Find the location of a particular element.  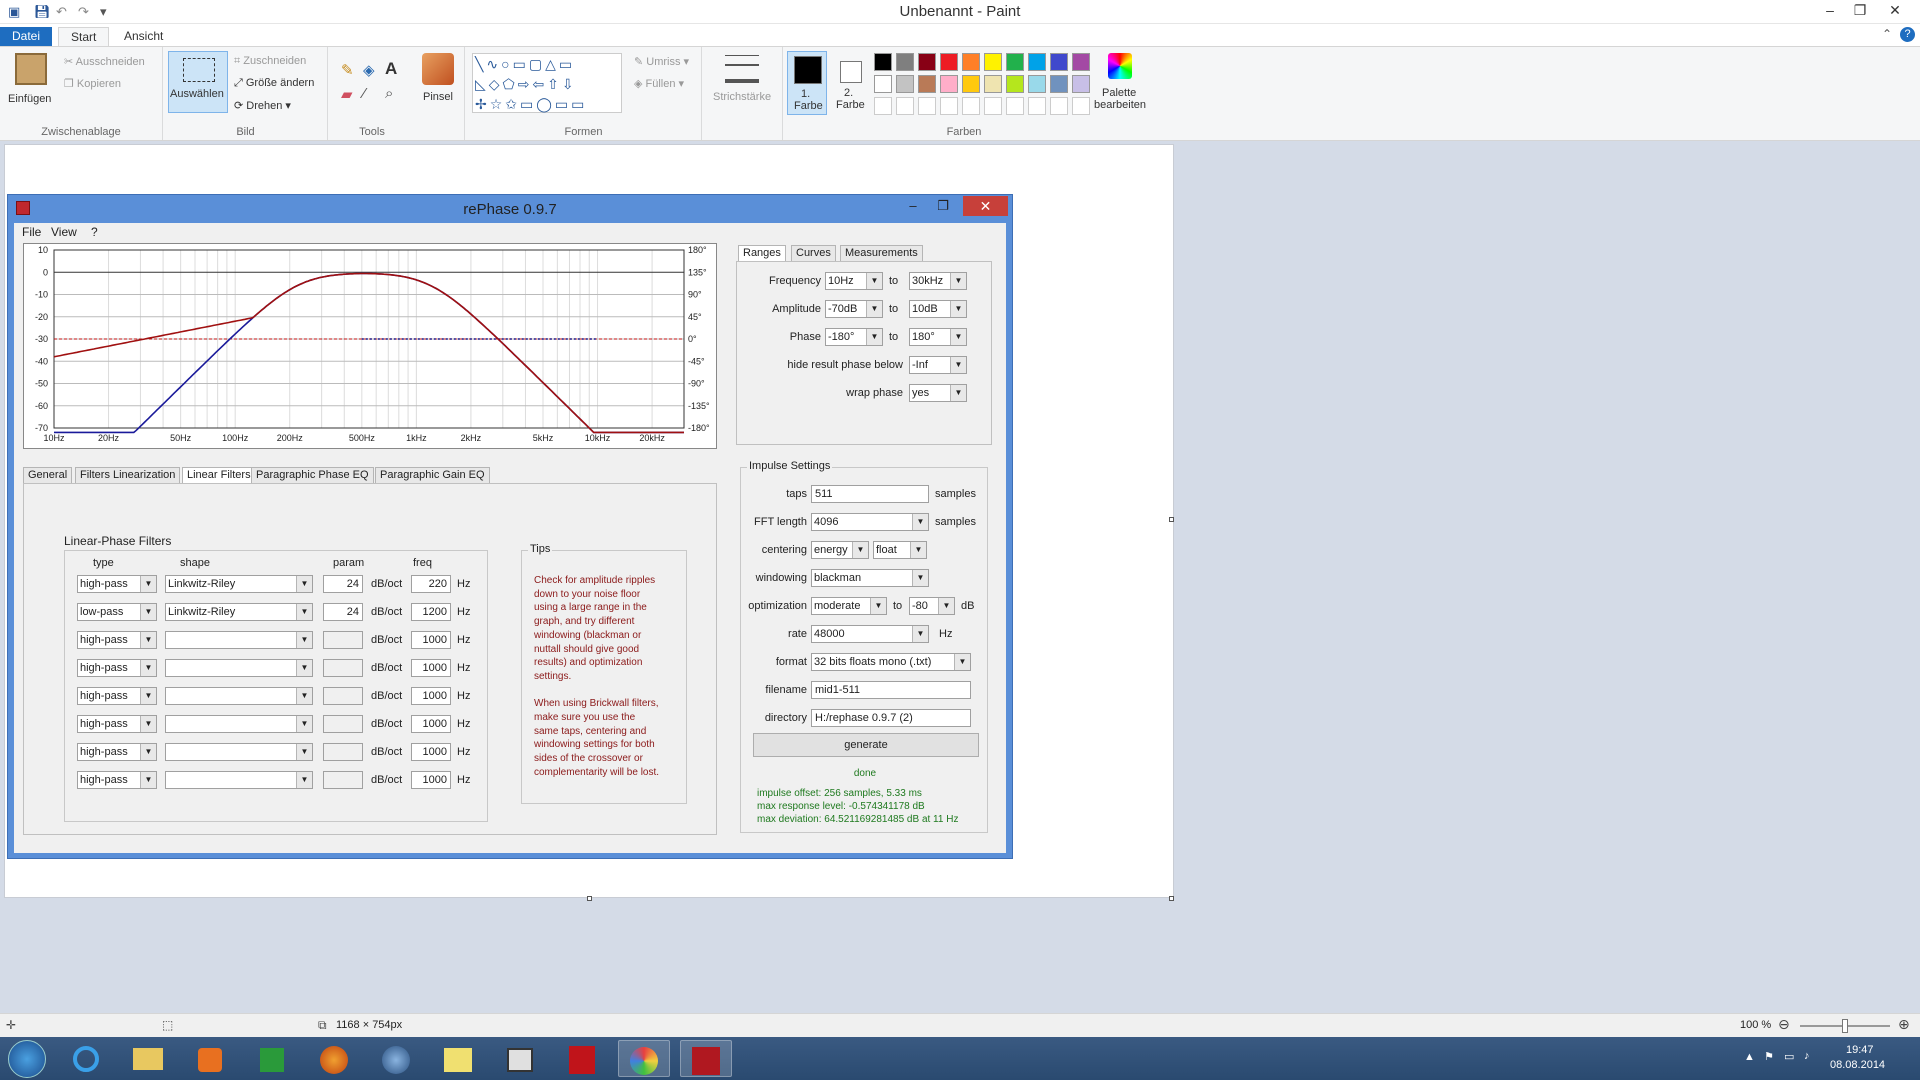

cut-button: ✂ Ausschneiden is located at coordinates (104, 61).